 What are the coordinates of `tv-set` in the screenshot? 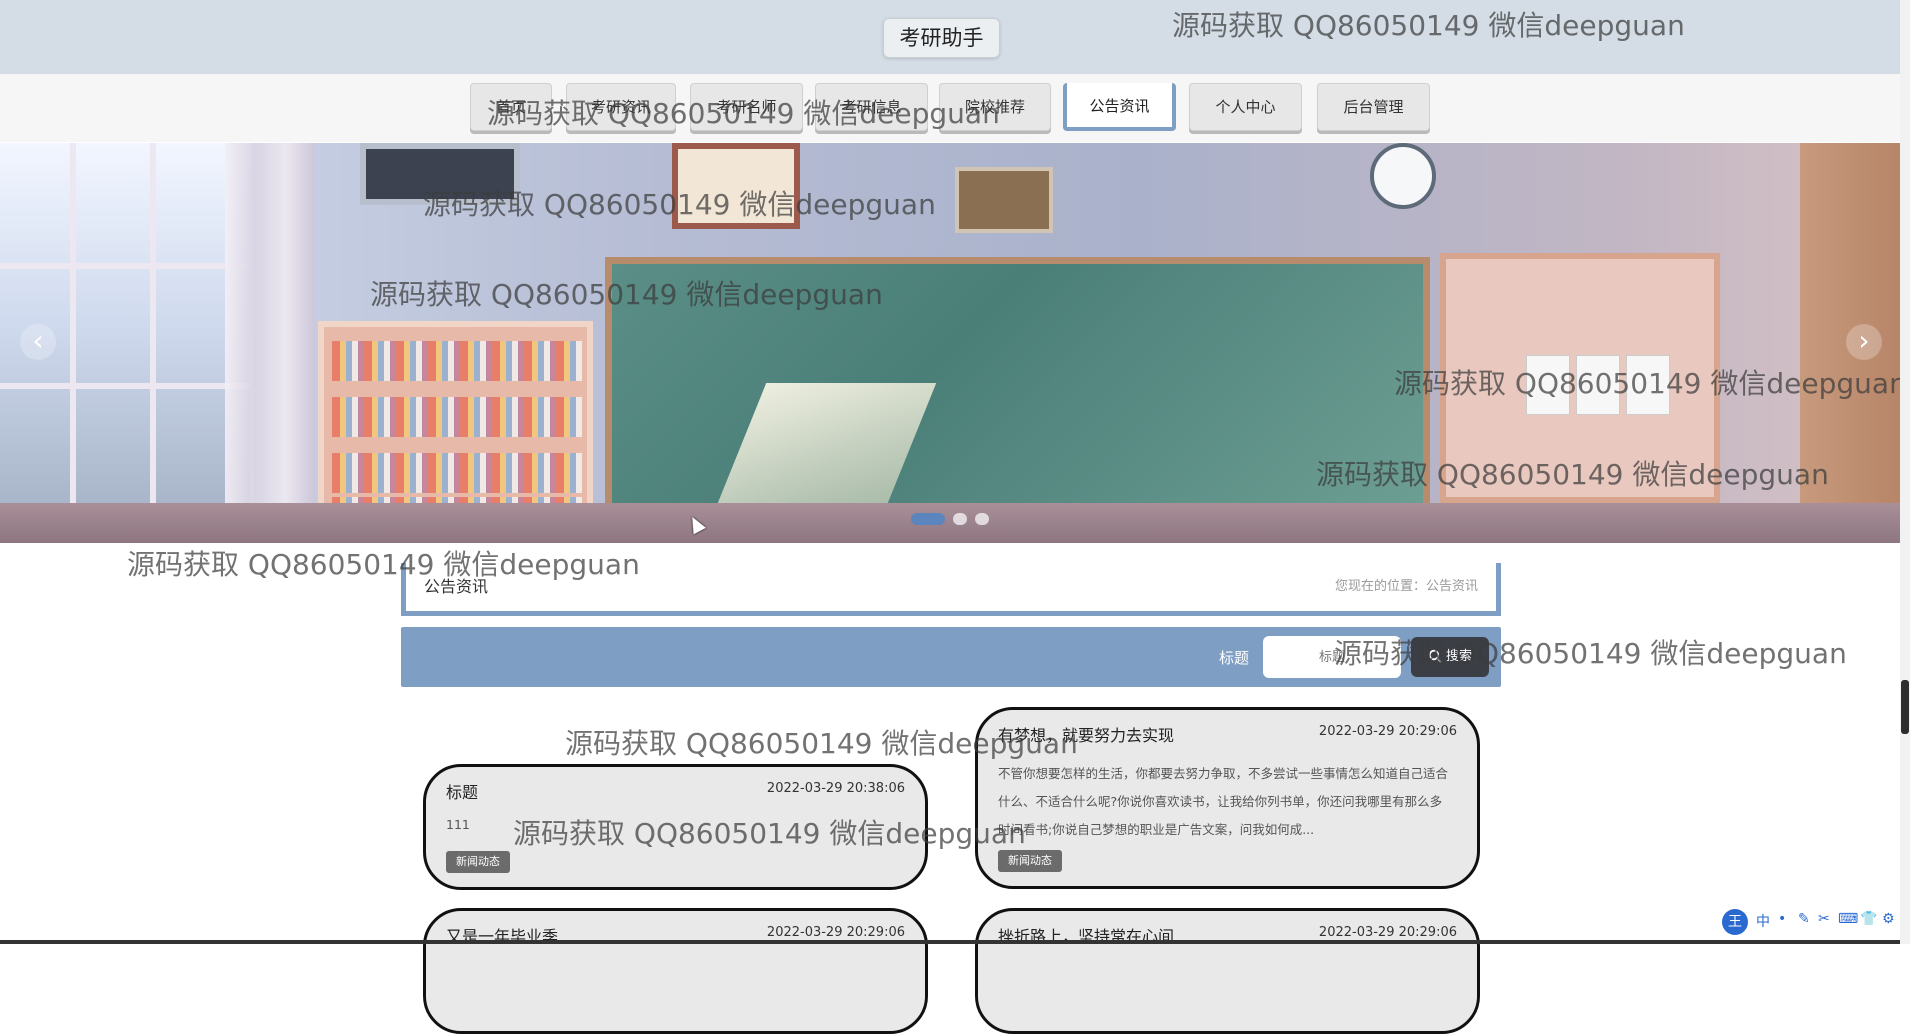 It's located at (440, 174).